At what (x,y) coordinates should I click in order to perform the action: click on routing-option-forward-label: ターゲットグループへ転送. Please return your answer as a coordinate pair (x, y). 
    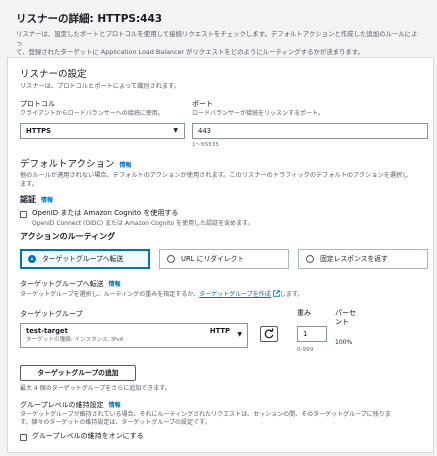
    Looking at the image, I should click on (83, 259).